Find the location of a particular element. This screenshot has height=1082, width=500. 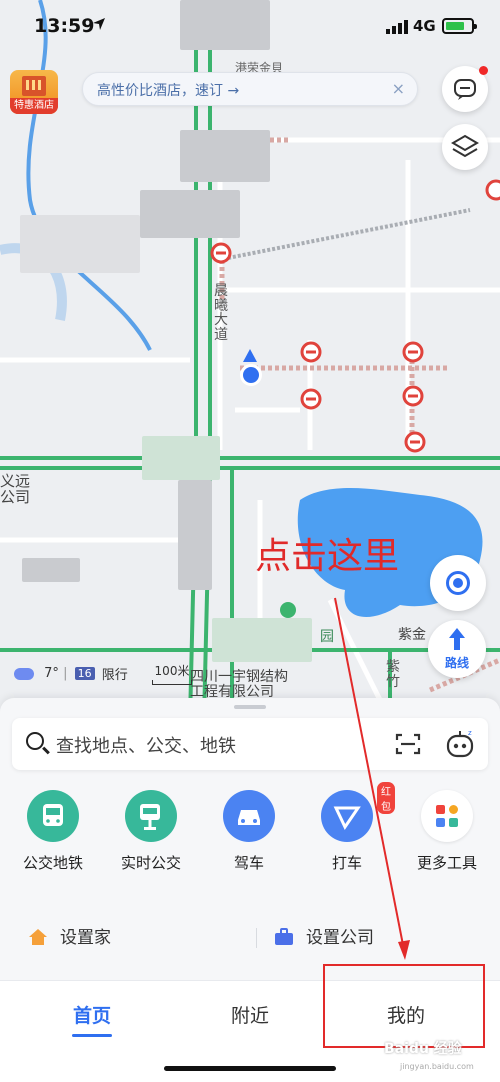

car-icon is located at coordinates (249, 816).